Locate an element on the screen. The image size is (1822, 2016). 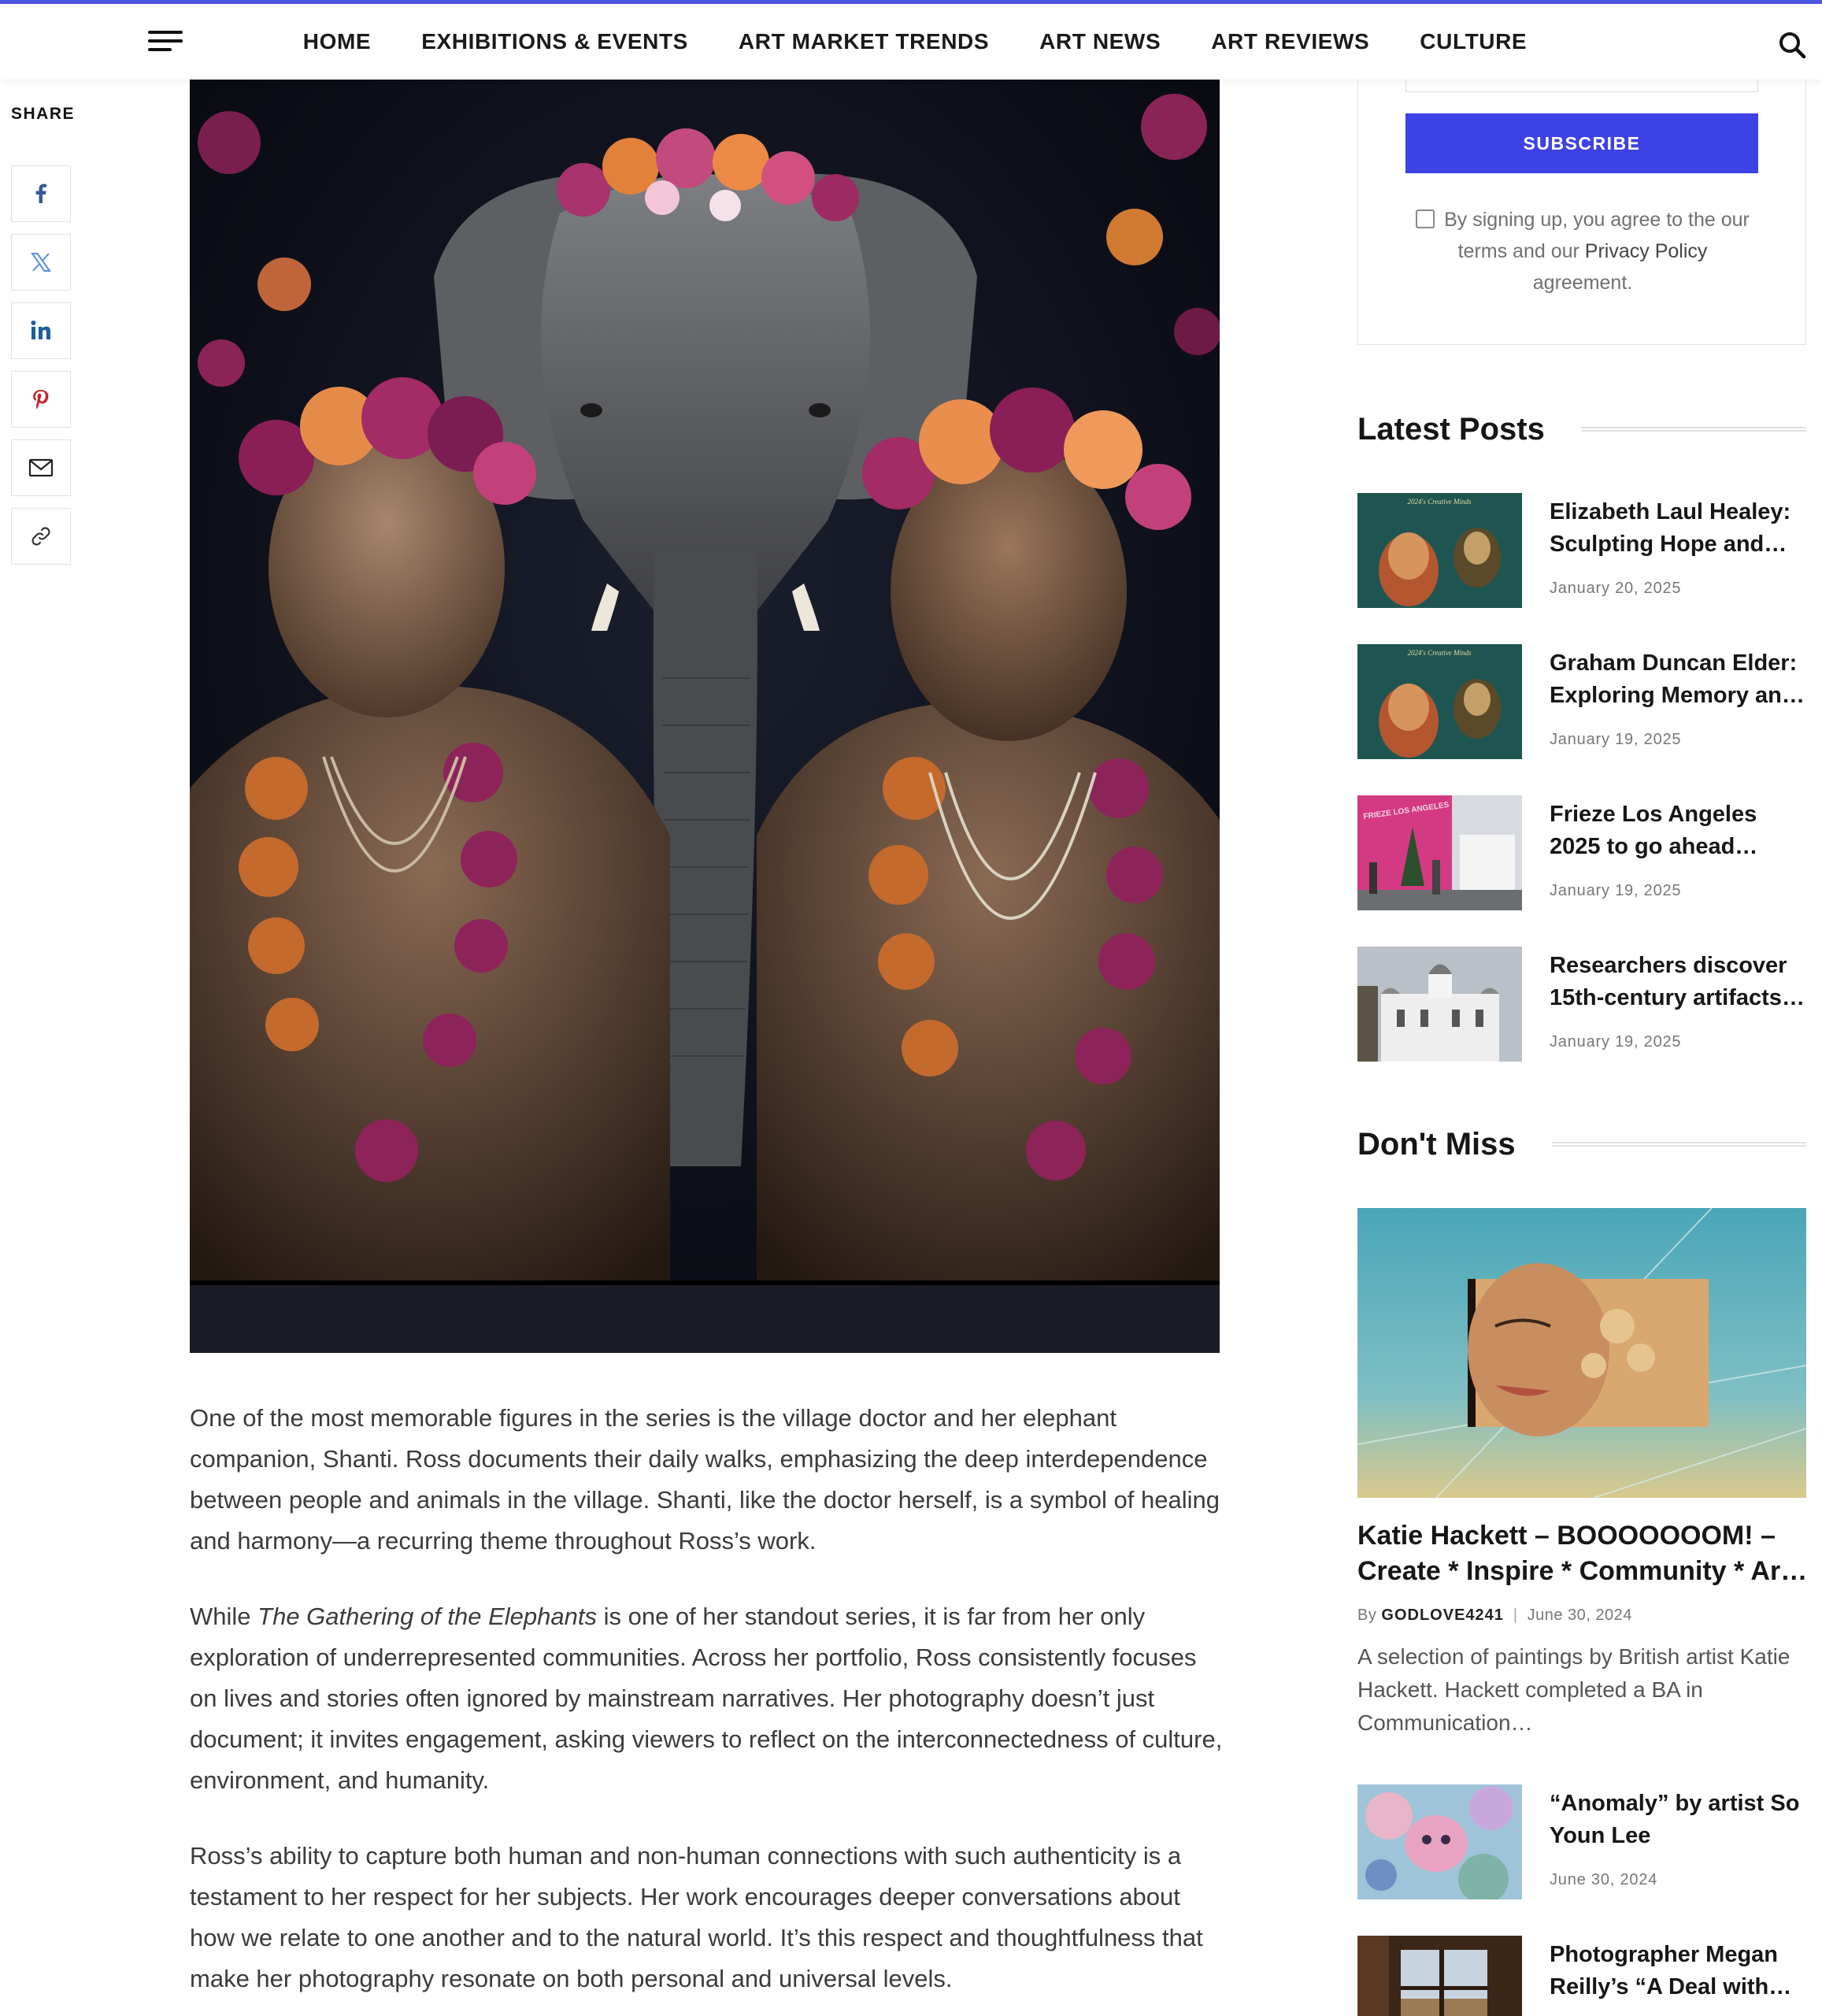
section-title: Don't Miss is located at coordinates (1436, 1144).